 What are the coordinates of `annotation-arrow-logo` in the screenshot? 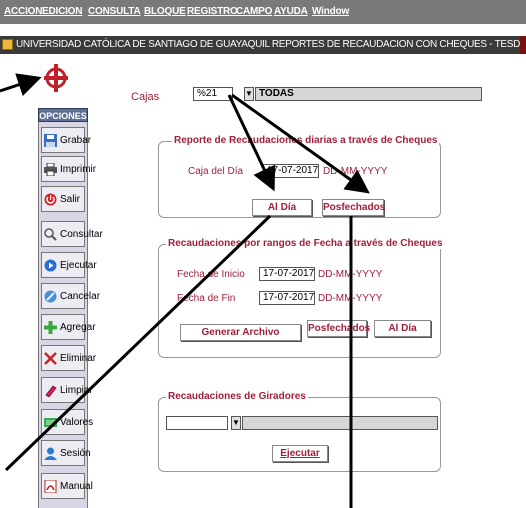 It's located at (21, 85).